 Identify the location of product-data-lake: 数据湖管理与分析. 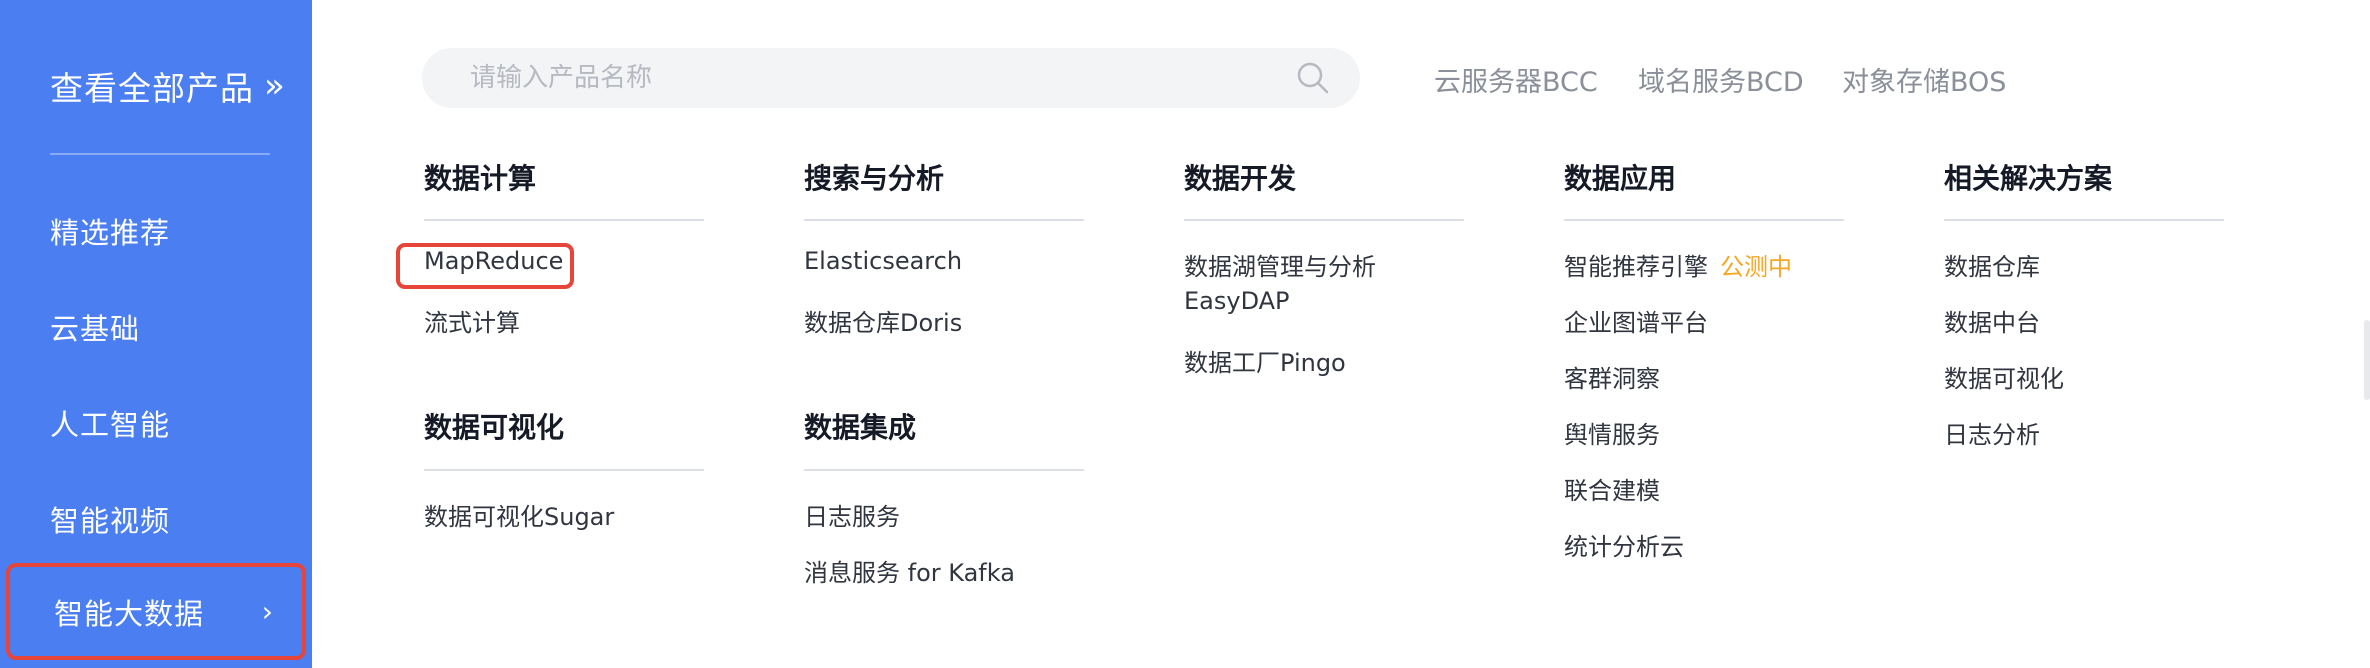
(1280, 264).